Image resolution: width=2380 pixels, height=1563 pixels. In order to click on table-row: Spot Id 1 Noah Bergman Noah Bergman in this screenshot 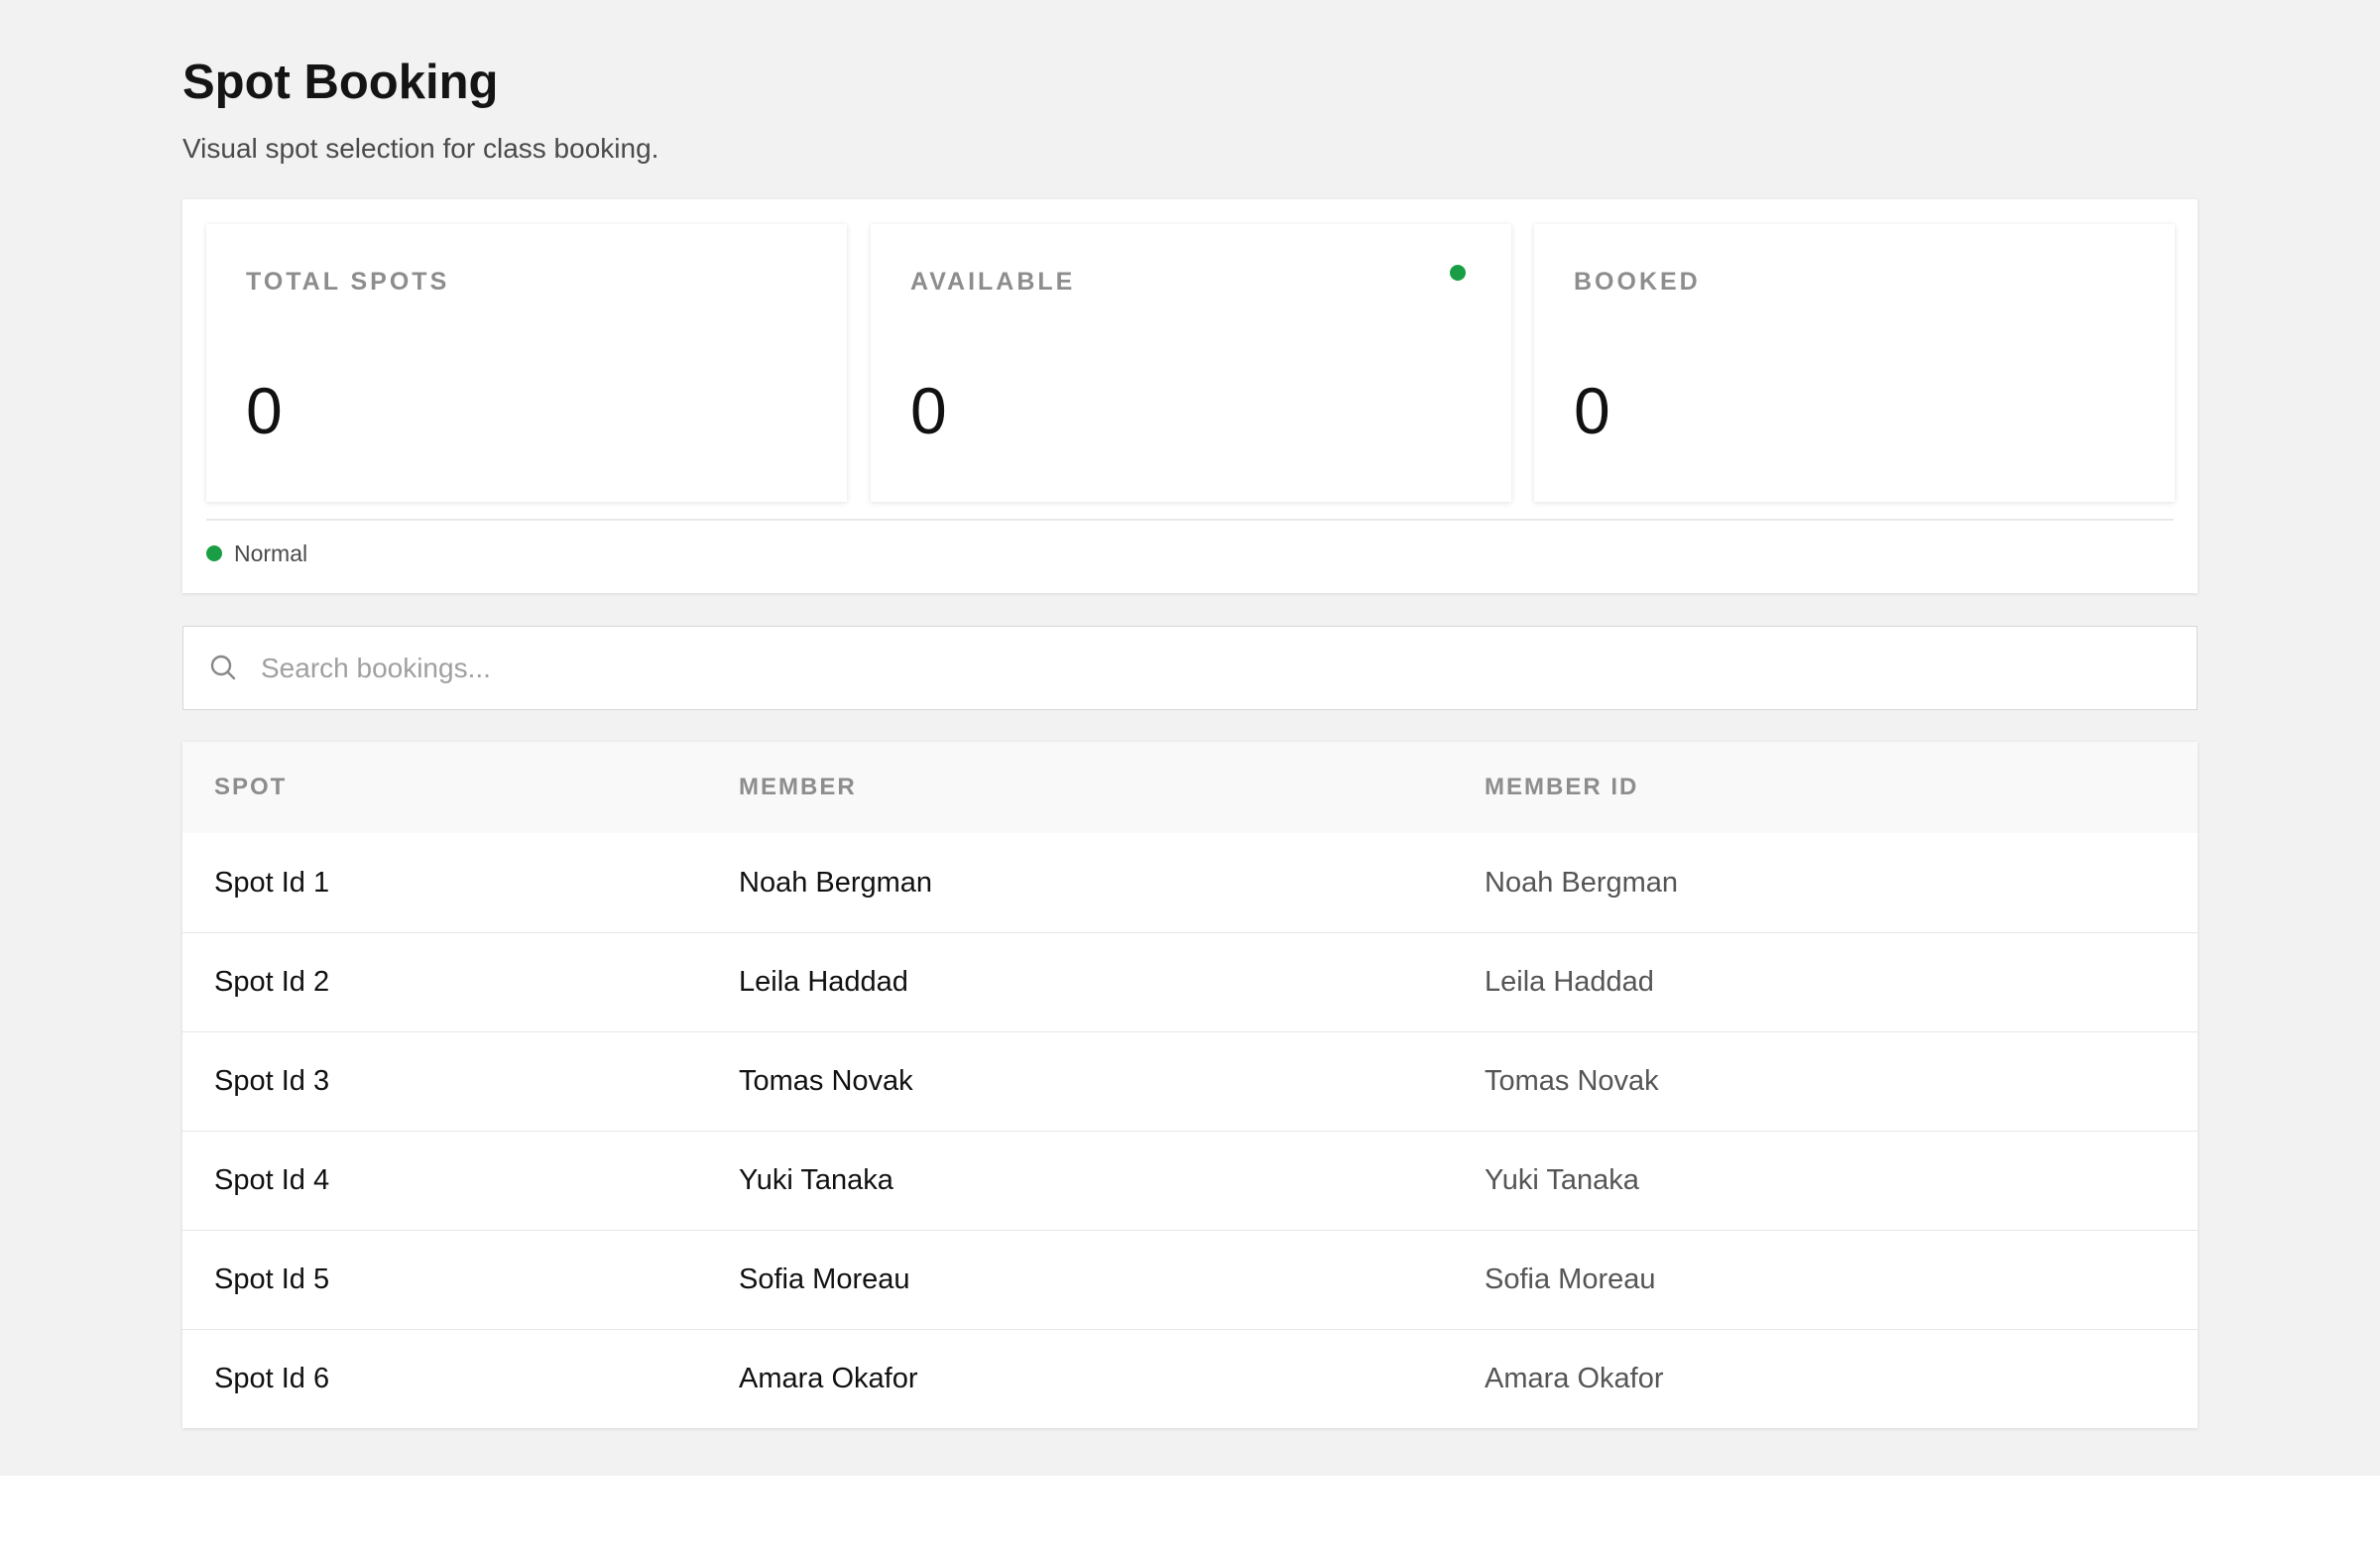, I will do `click(1190, 882)`.